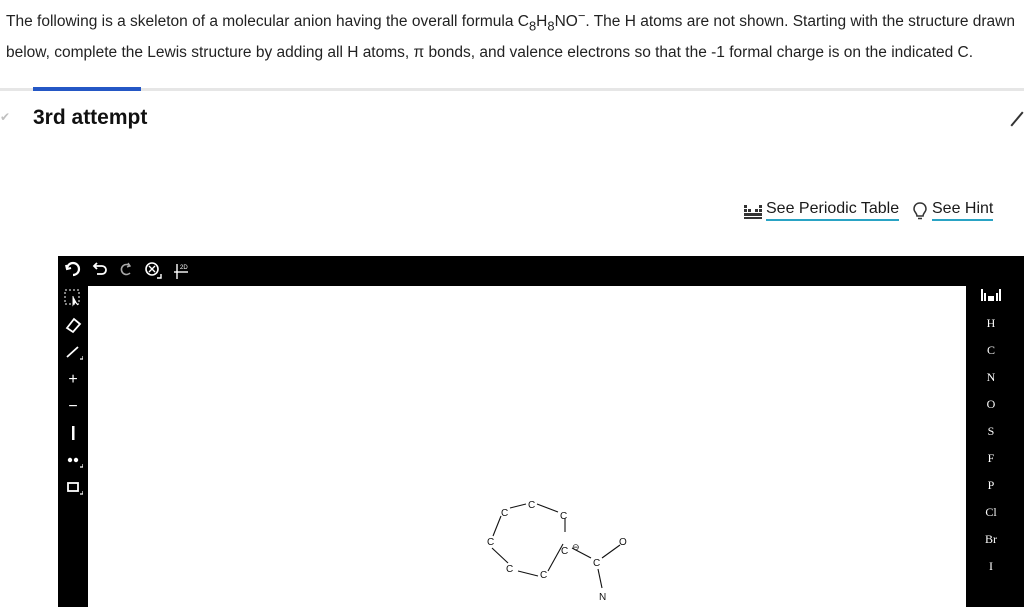 The image size is (1024, 612). What do you see at coordinates (576, 547) in the screenshot?
I see `negative-charge-icon: ⊖` at bounding box center [576, 547].